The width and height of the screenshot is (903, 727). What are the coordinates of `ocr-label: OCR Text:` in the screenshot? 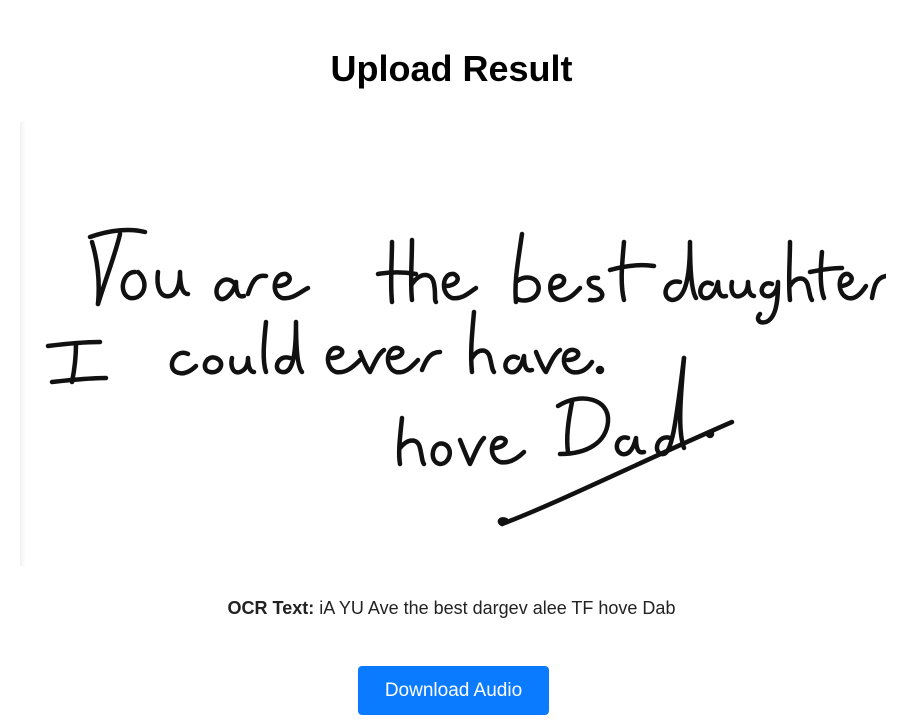 It's located at (271, 608).